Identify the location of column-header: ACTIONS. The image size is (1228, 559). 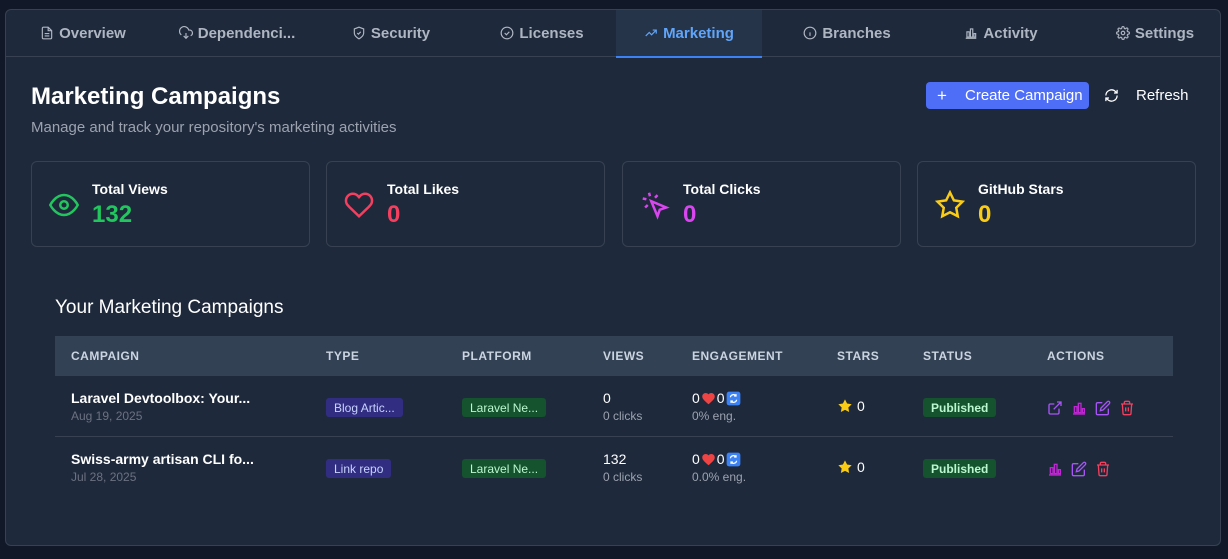
(1076, 356).